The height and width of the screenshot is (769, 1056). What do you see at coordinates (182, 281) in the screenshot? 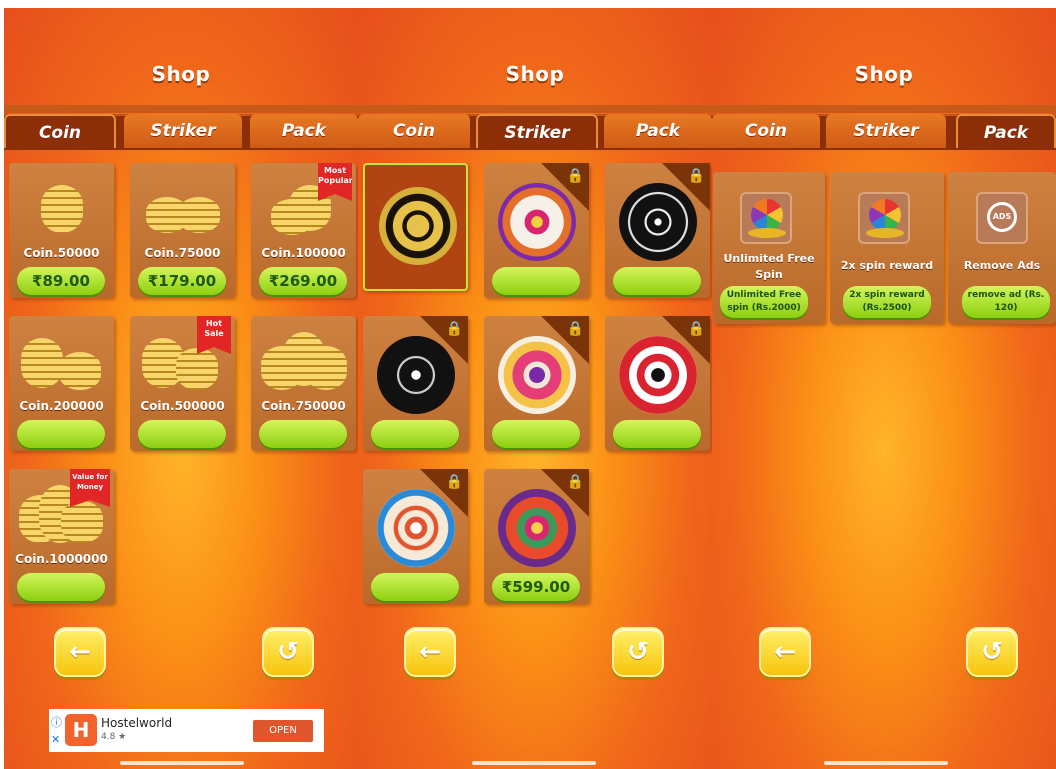
I see `price-button: ₹179.00` at bounding box center [182, 281].